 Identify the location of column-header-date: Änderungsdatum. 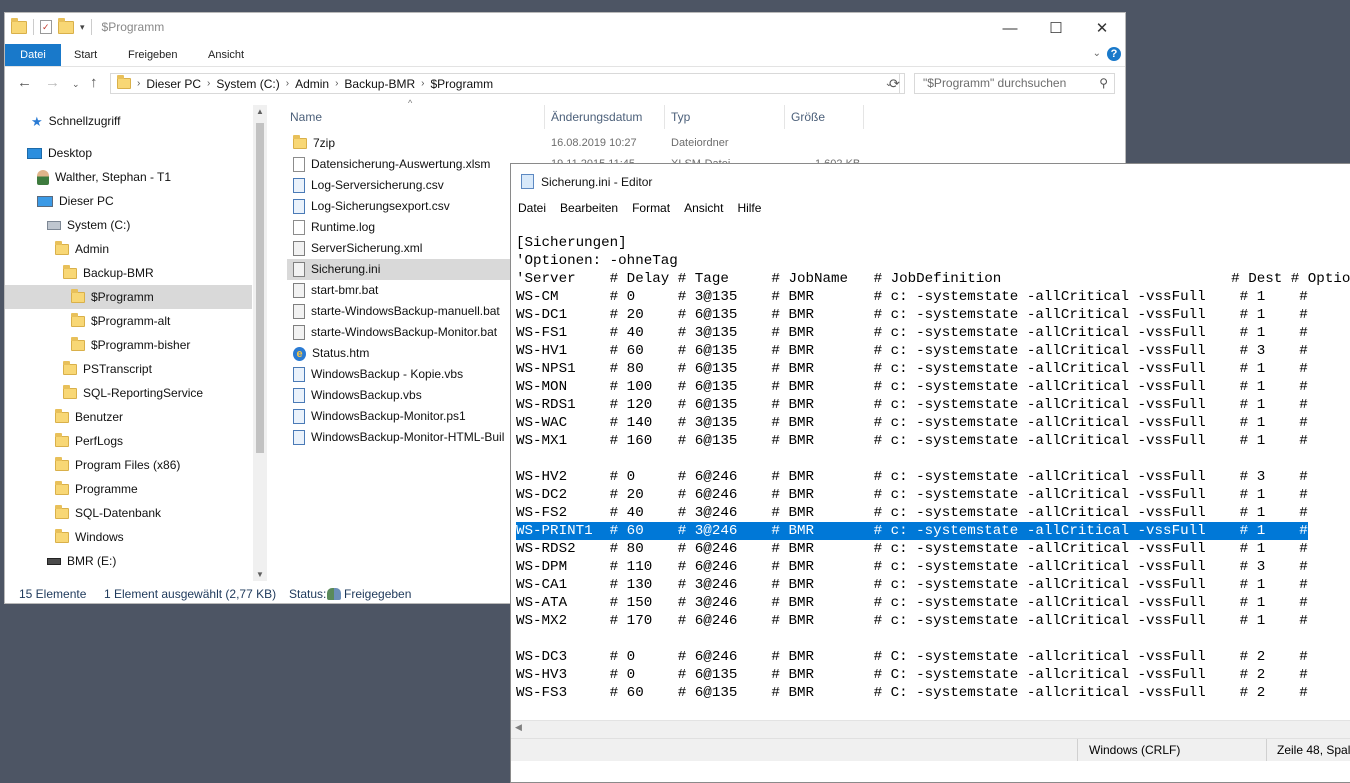
(596, 117).